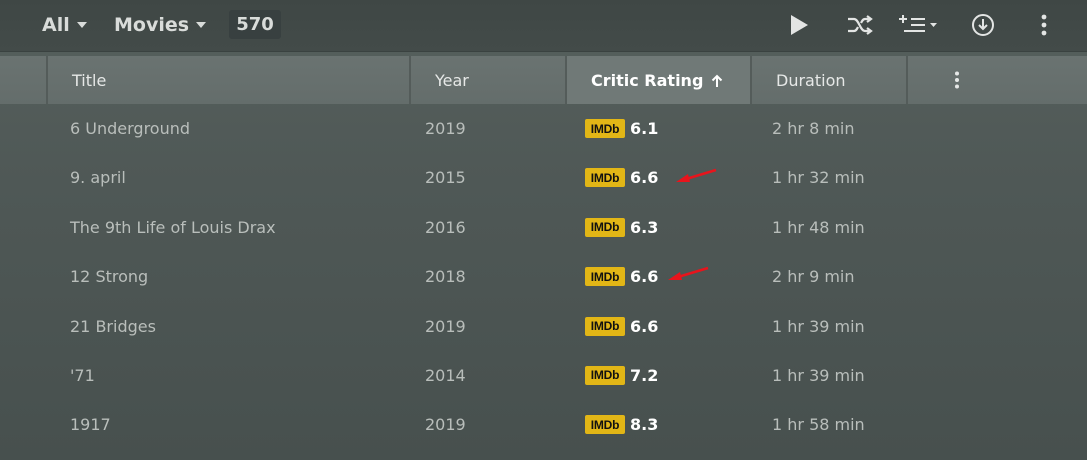 The height and width of the screenshot is (460, 1087). Describe the element at coordinates (487, 80) in the screenshot. I see `column-header-year: Year` at that location.